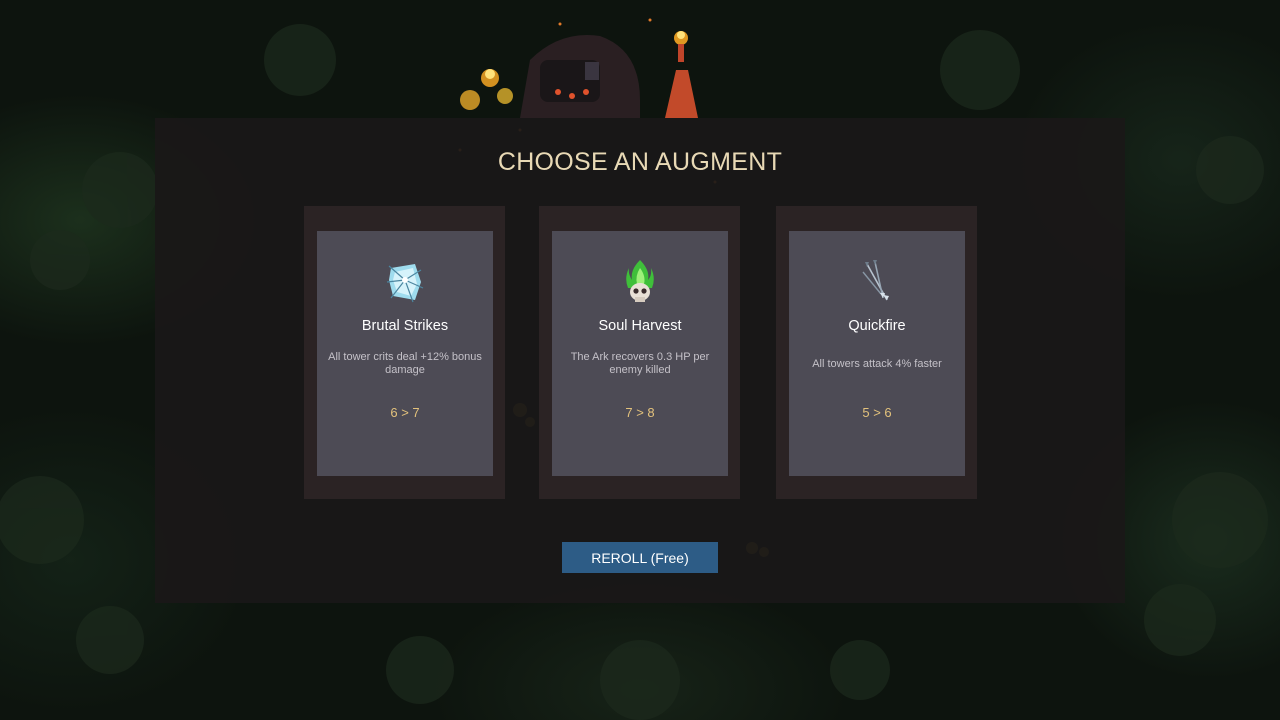 The width and height of the screenshot is (1280, 720). I want to click on ark-tower-silhouette, so click(609, 76).